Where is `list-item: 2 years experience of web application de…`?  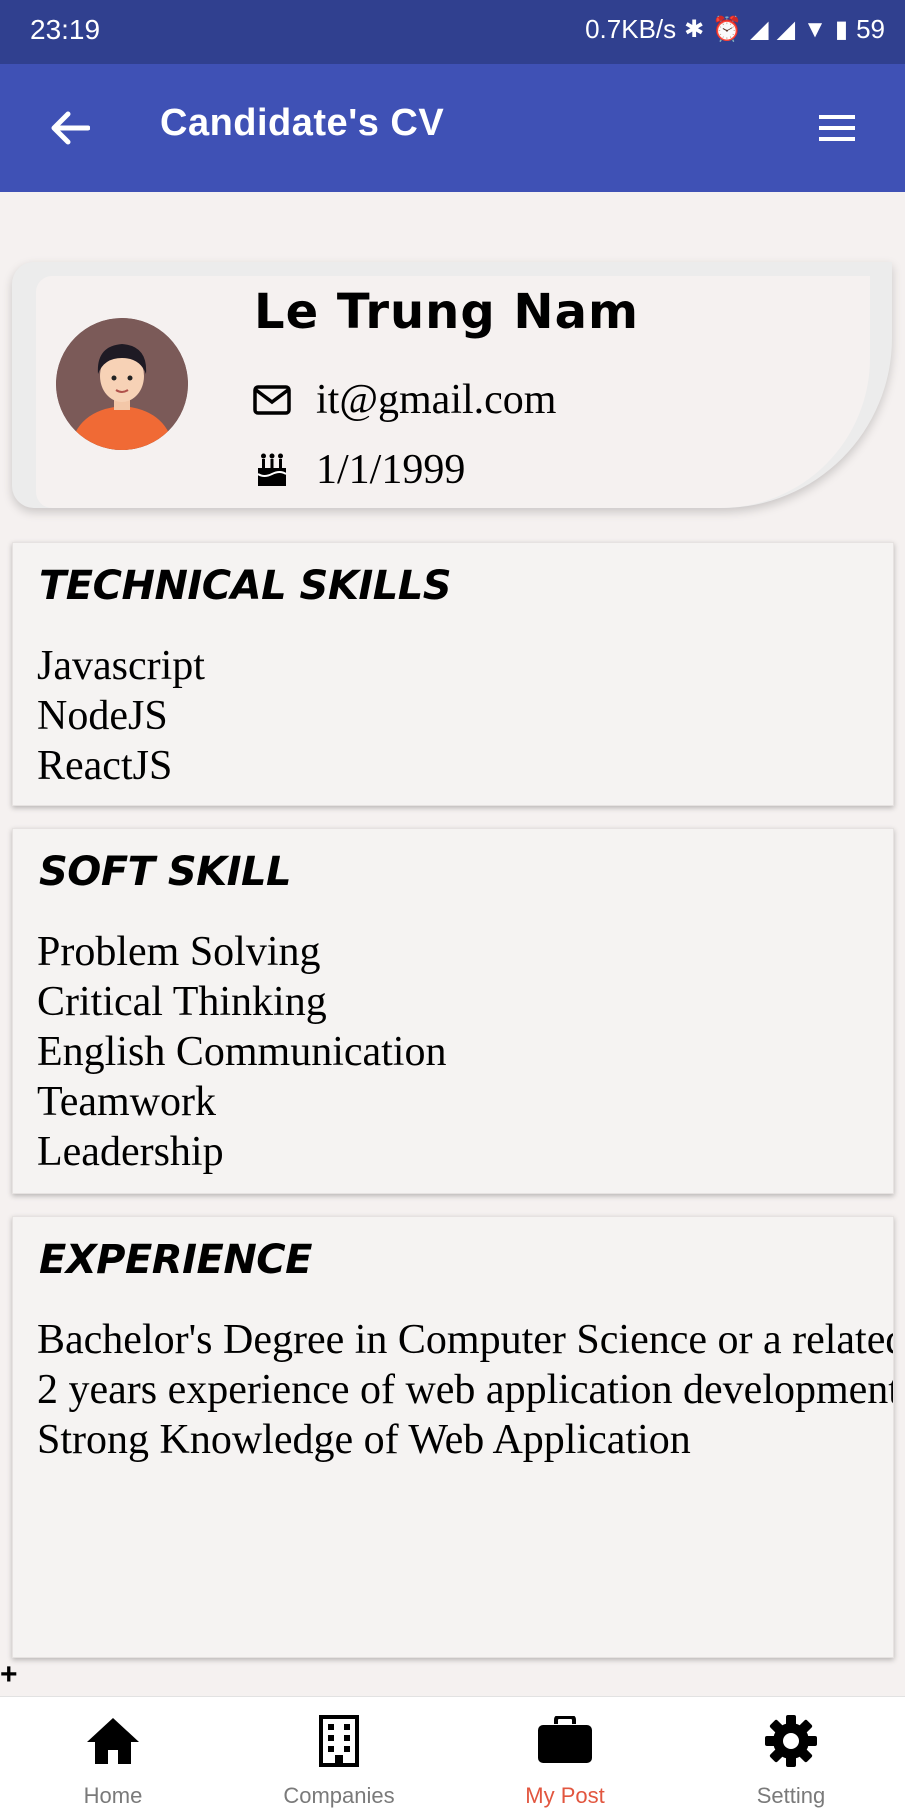
list-item: 2 years experience of web application de… is located at coordinates (465, 1390).